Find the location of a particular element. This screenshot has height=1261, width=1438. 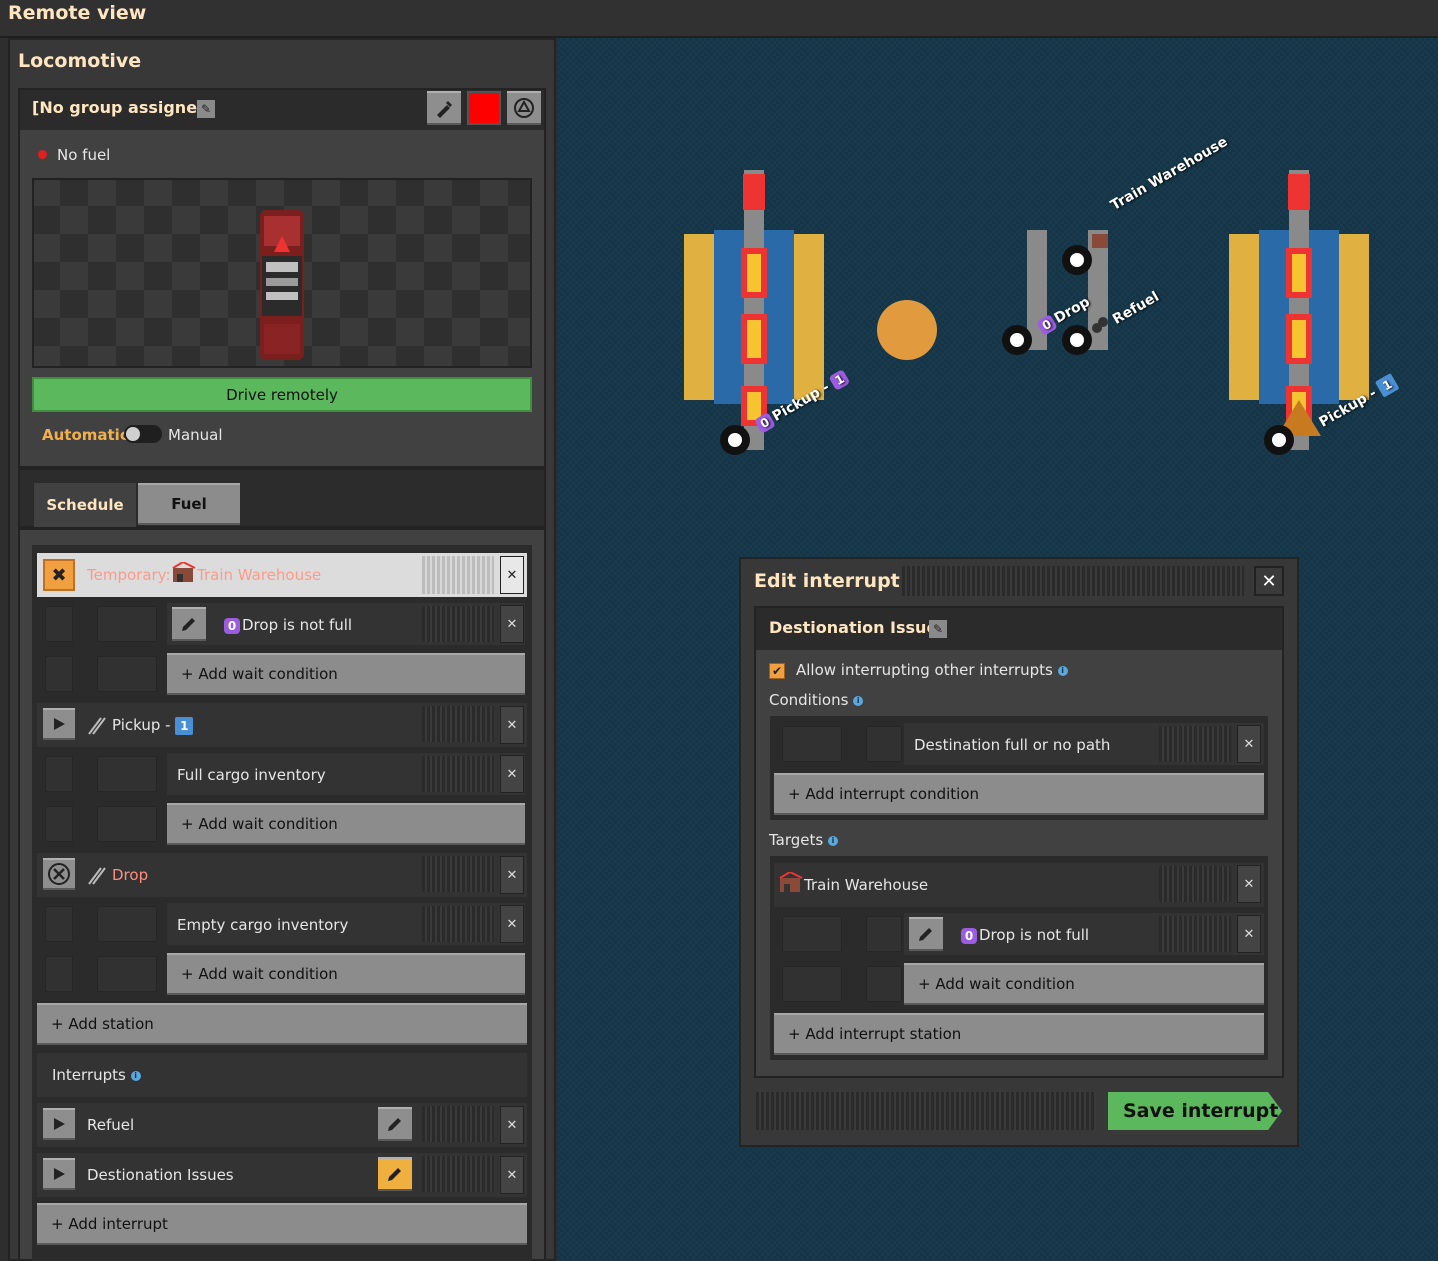

signal-1-icon: 1 is located at coordinates (184, 726).